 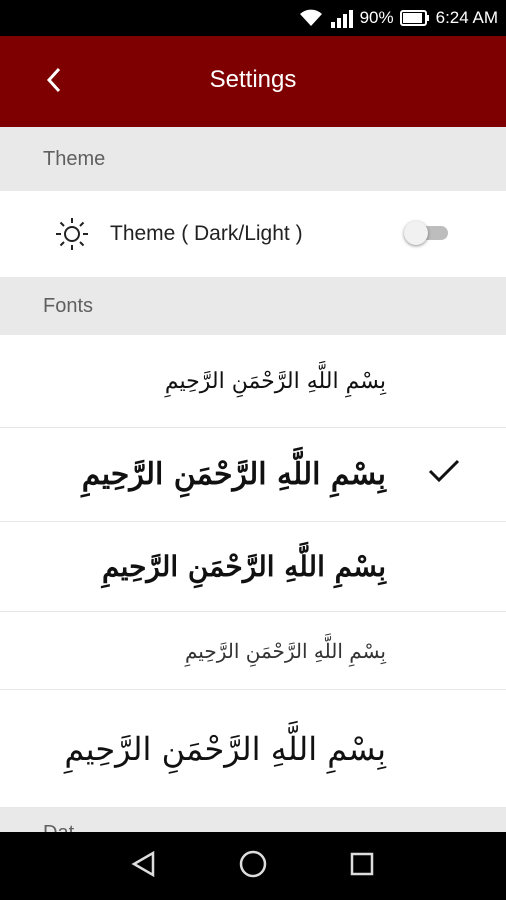 I want to click on page-title: Settings, so click(x=253, y=79).